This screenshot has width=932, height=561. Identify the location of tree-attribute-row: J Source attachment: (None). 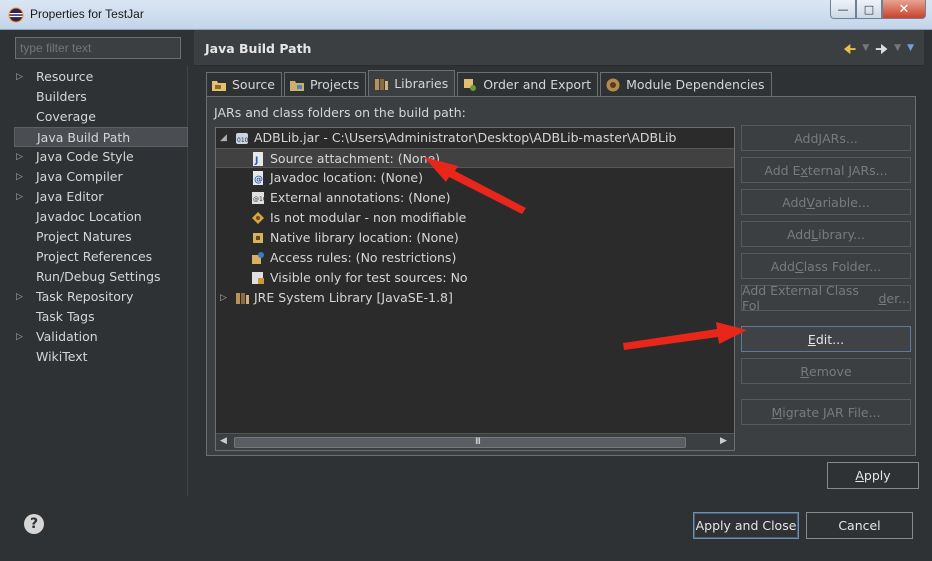
(475, 158).